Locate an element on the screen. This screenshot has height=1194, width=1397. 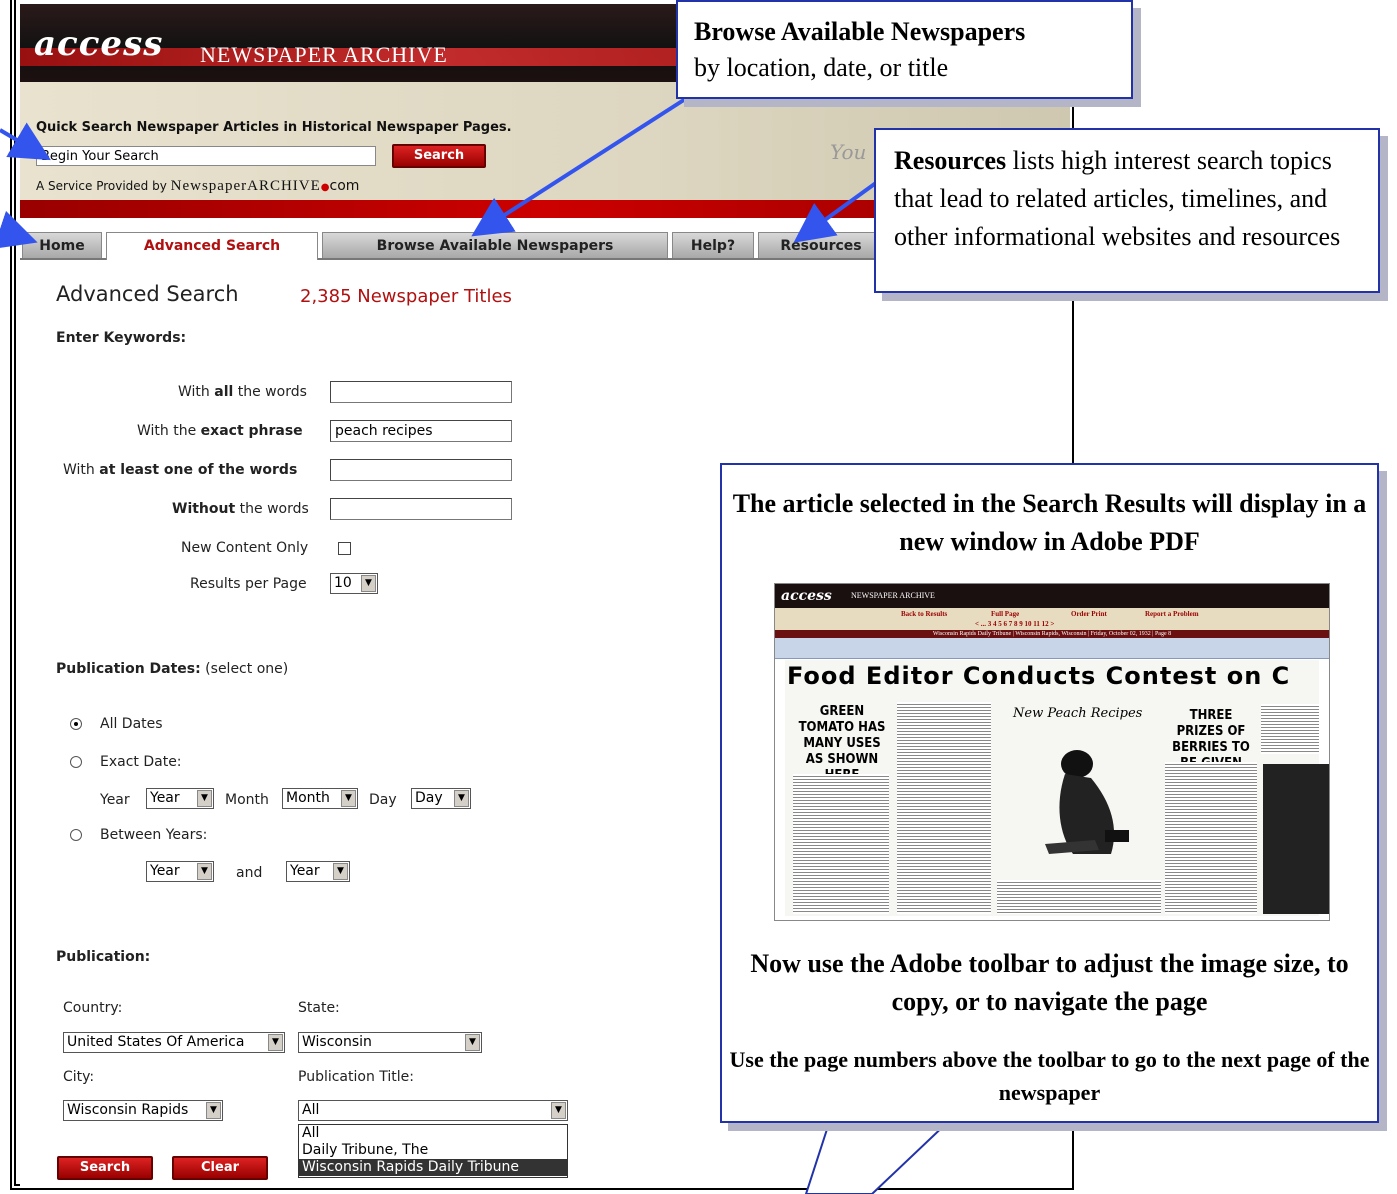
publication-title-select: All ▼ is located at coordinates (433, 1110).